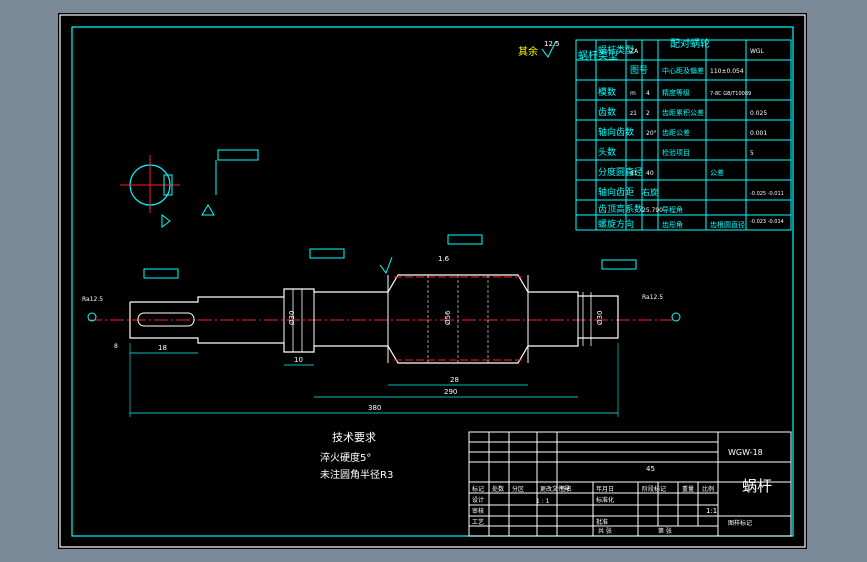 This screenshot has height=562, width=867. What do you see at coordinates (633, 93) in the screenshot?
I see `cell-1-1: m` at bounding box center [633, 93].